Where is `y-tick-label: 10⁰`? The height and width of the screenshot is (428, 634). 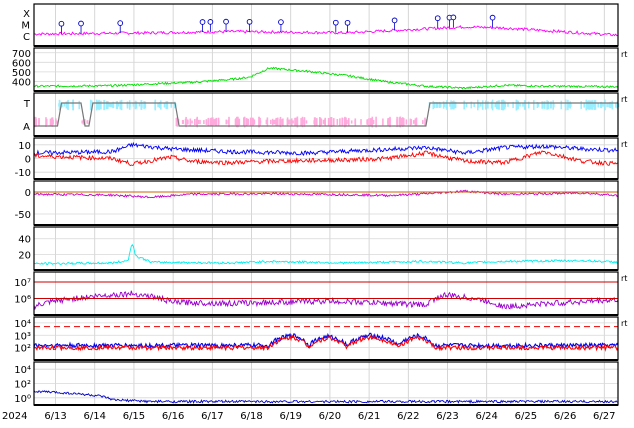
y-tick-label: 10⁰ is located at coordinates (22, 399).